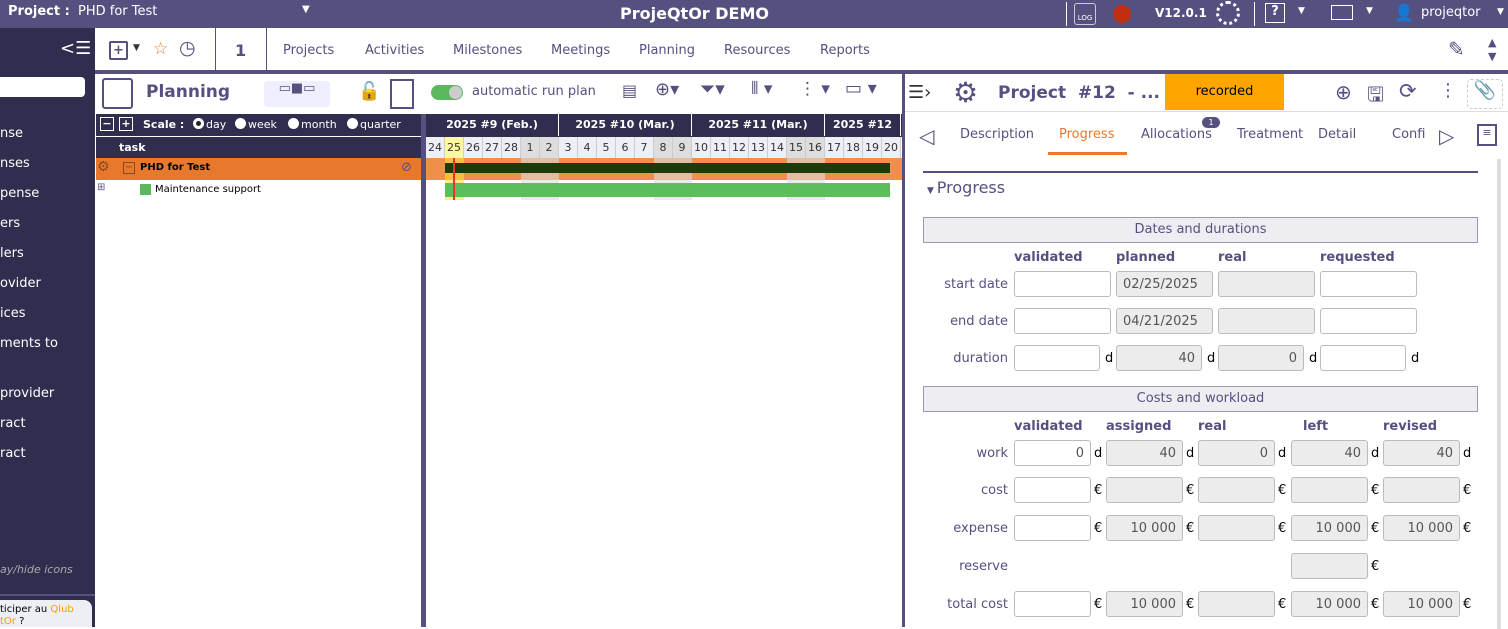 The height and width of the screenshot is (629, 1508). Describe the element at coordinates (145, 189) in the screenshot. I see `activity-color-icon` at that location.